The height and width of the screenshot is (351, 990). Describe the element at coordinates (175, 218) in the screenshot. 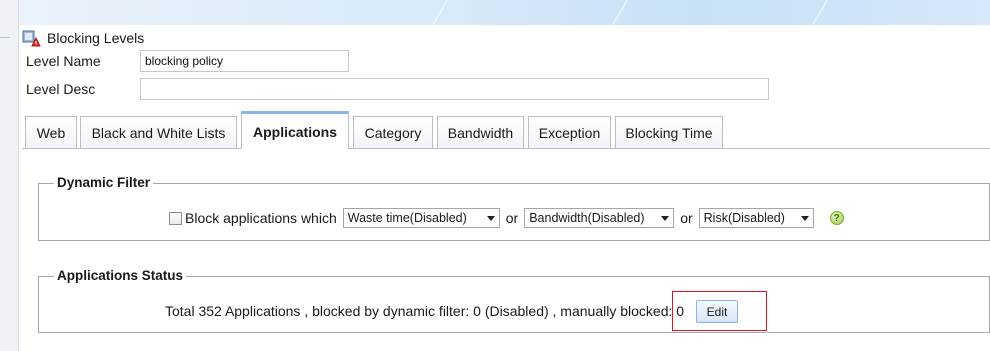

I see `block-applications-checkbox` at that location.